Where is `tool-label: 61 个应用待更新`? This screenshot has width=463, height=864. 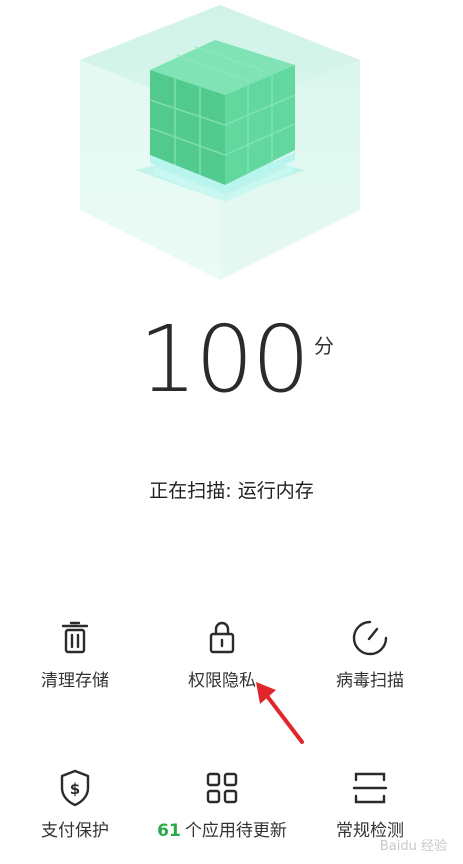 tool-label: 61 个应用待更新 is located at coordinates (222, 828).